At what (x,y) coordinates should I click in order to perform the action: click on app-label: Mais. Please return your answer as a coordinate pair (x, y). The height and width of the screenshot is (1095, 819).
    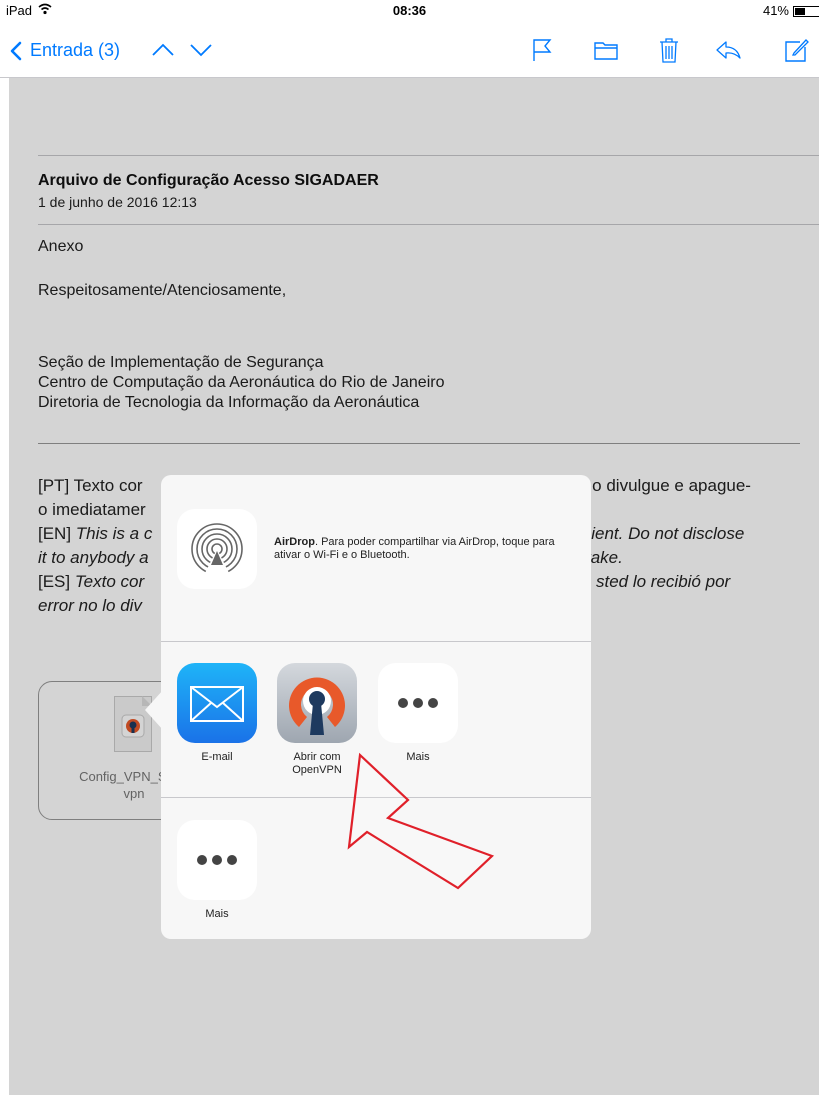
    Looking at the image, I should click on (418, 757).